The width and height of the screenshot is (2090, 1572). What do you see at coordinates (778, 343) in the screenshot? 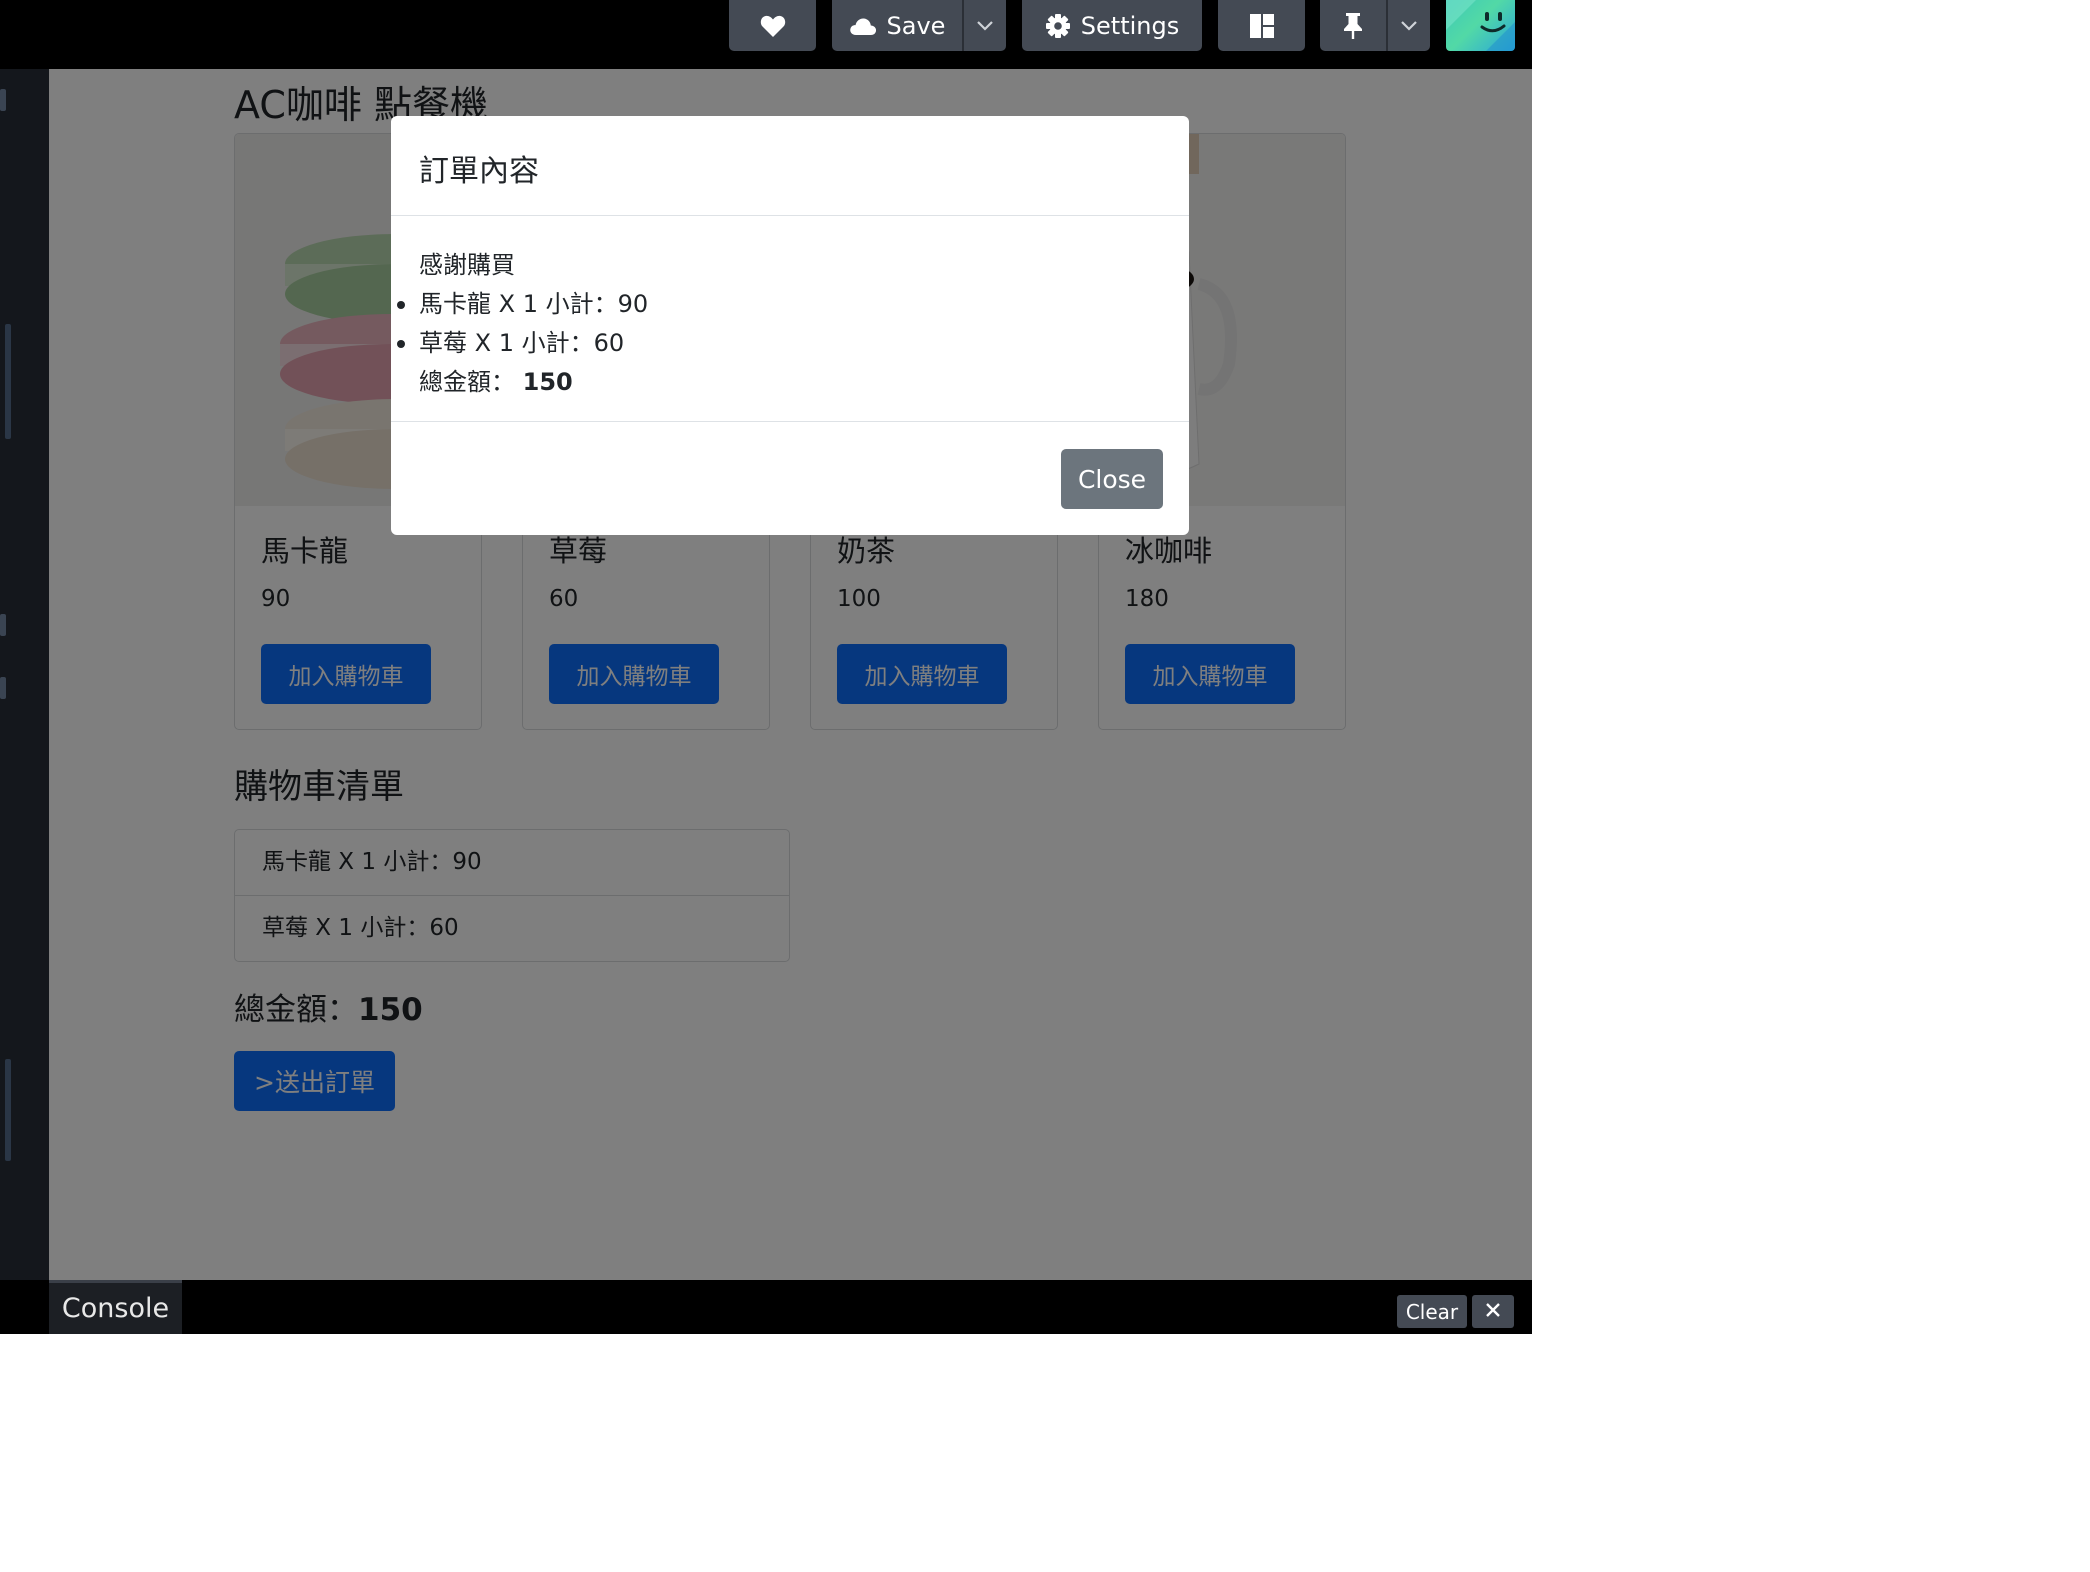
I see `order-item: 草莓 X 1 小計：60` at bounding box center [778, 343].